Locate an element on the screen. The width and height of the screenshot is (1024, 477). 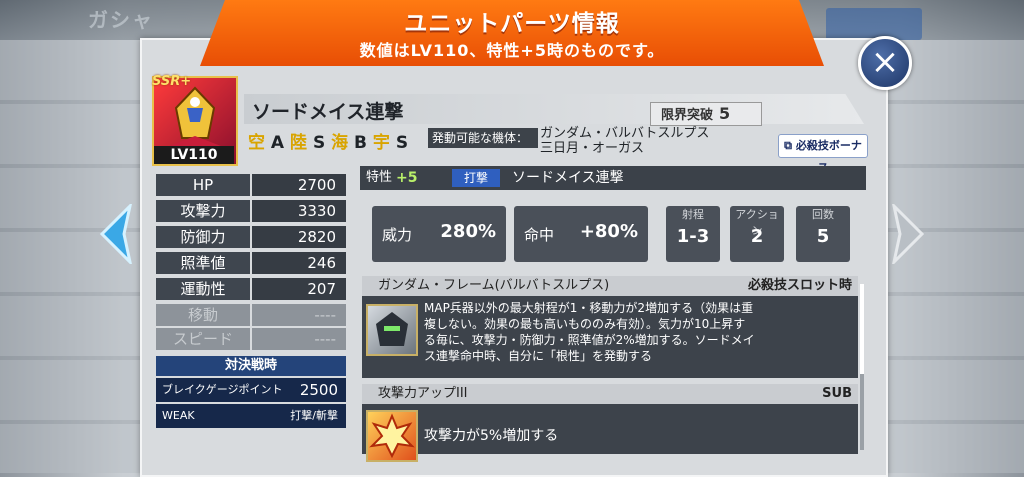
accuracy-label: 命中 is located at coordinates (539, 235).